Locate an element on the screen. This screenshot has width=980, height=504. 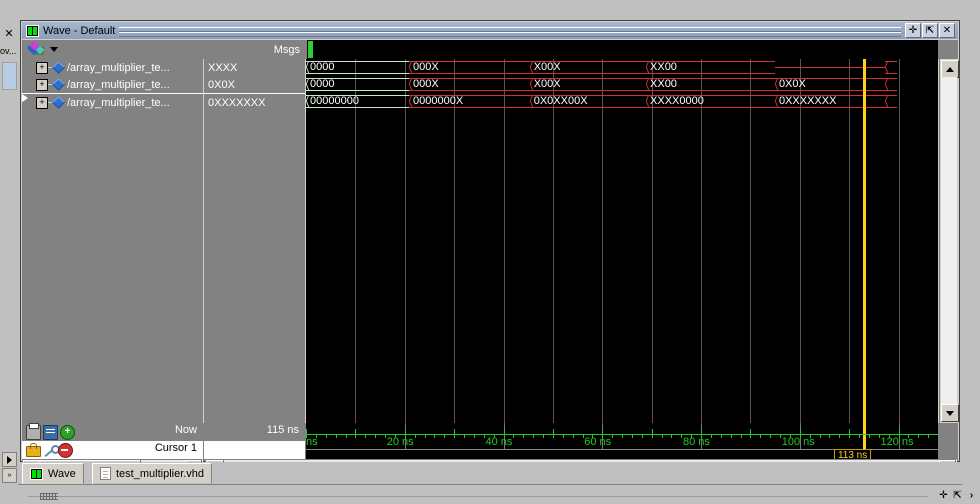
cursor1-value-row: 113 ns is located at coordinates (254, 450).